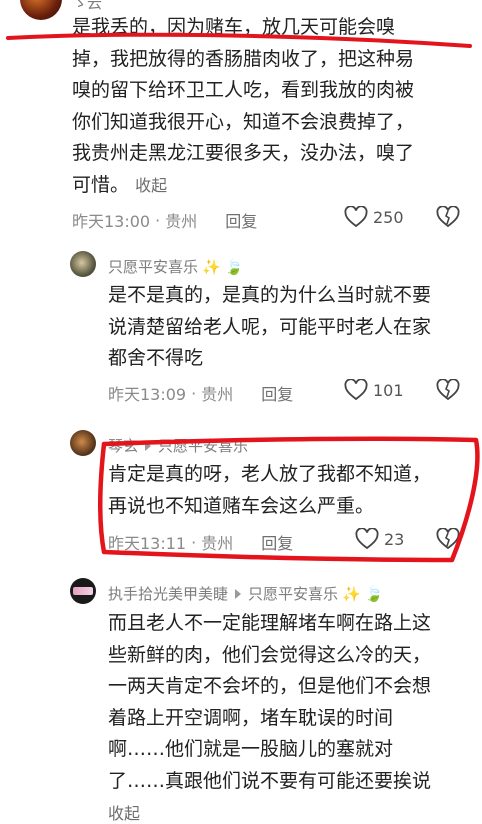 The width and height of the screenshot is (482, 824). Describe the element at coordinates (288, 499) in the screenshot. I see `red-box-mark` at that location.